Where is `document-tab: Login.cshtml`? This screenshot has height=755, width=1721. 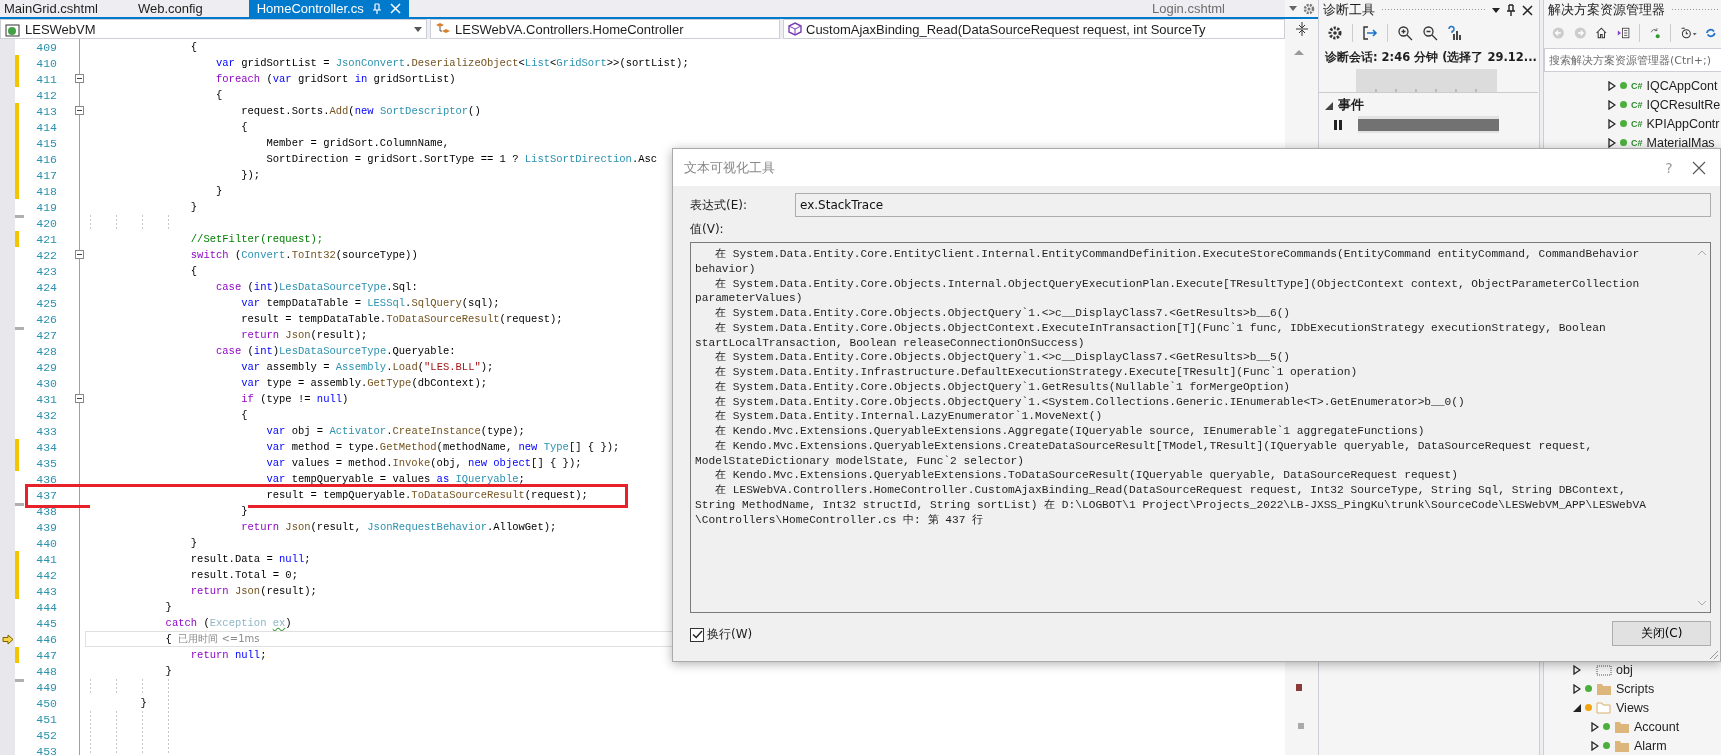
document-tab: Login.cshtml is located at coordinates (1216, 8).